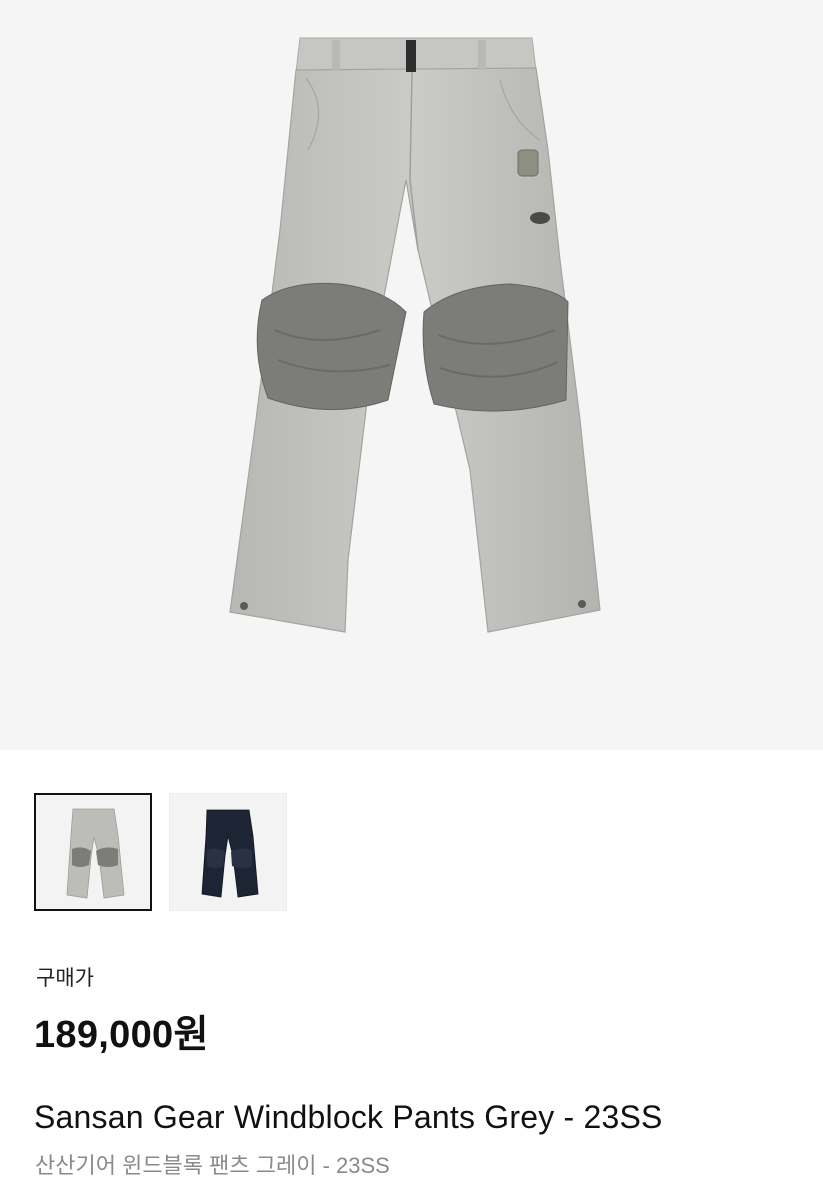 This screenshot has height=1200, width=823. I want to click on price-value: 189,000원, so click(121, 1035).